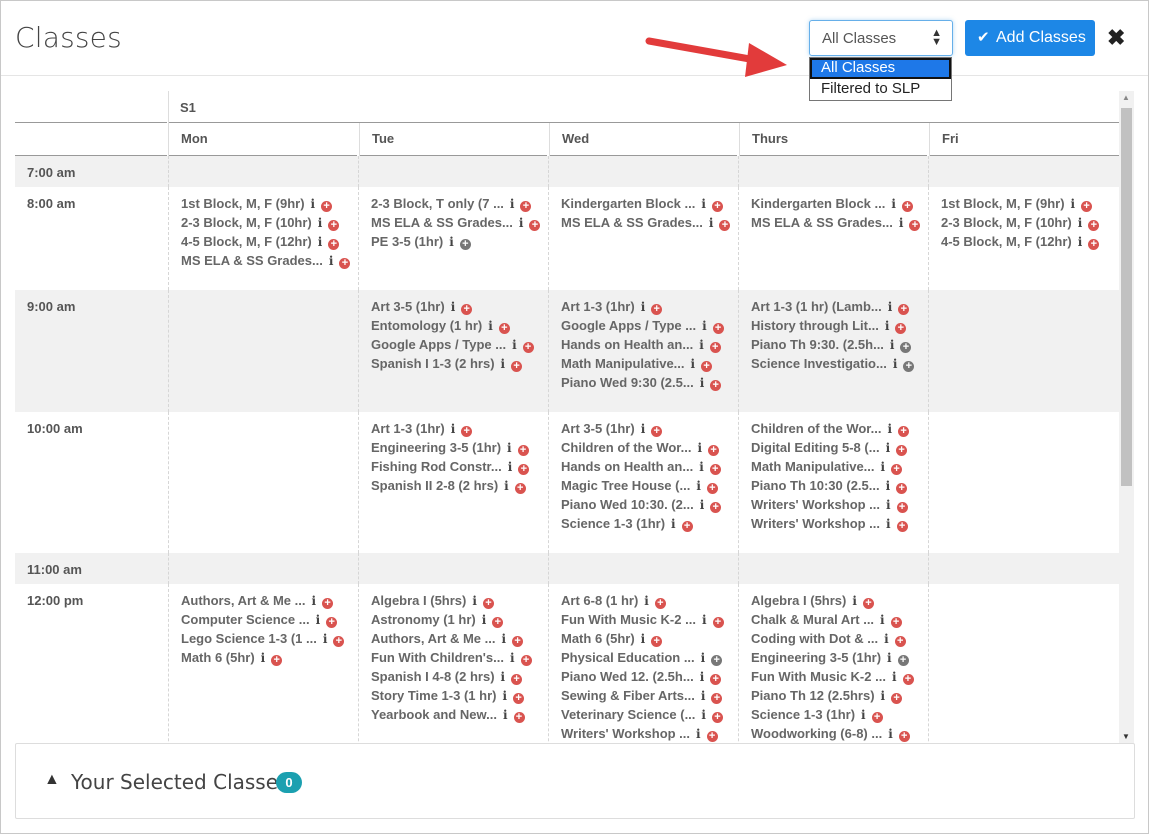 The image size is (1149, 834). I want to click on selected-classes-panel: ▲ Your Selected Classes 0, so click(575, 781).